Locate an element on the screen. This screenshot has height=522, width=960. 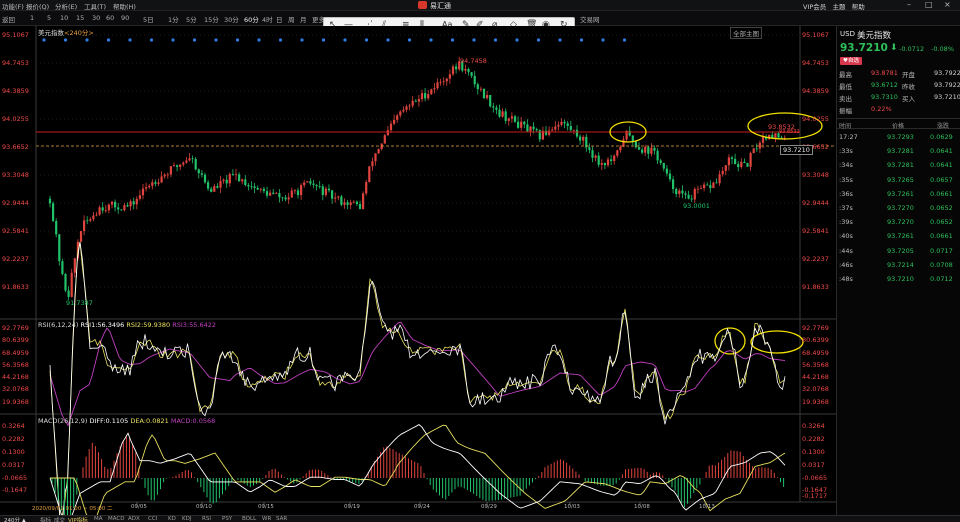
period-60min: 60分 is located at coordinates (251, 19).